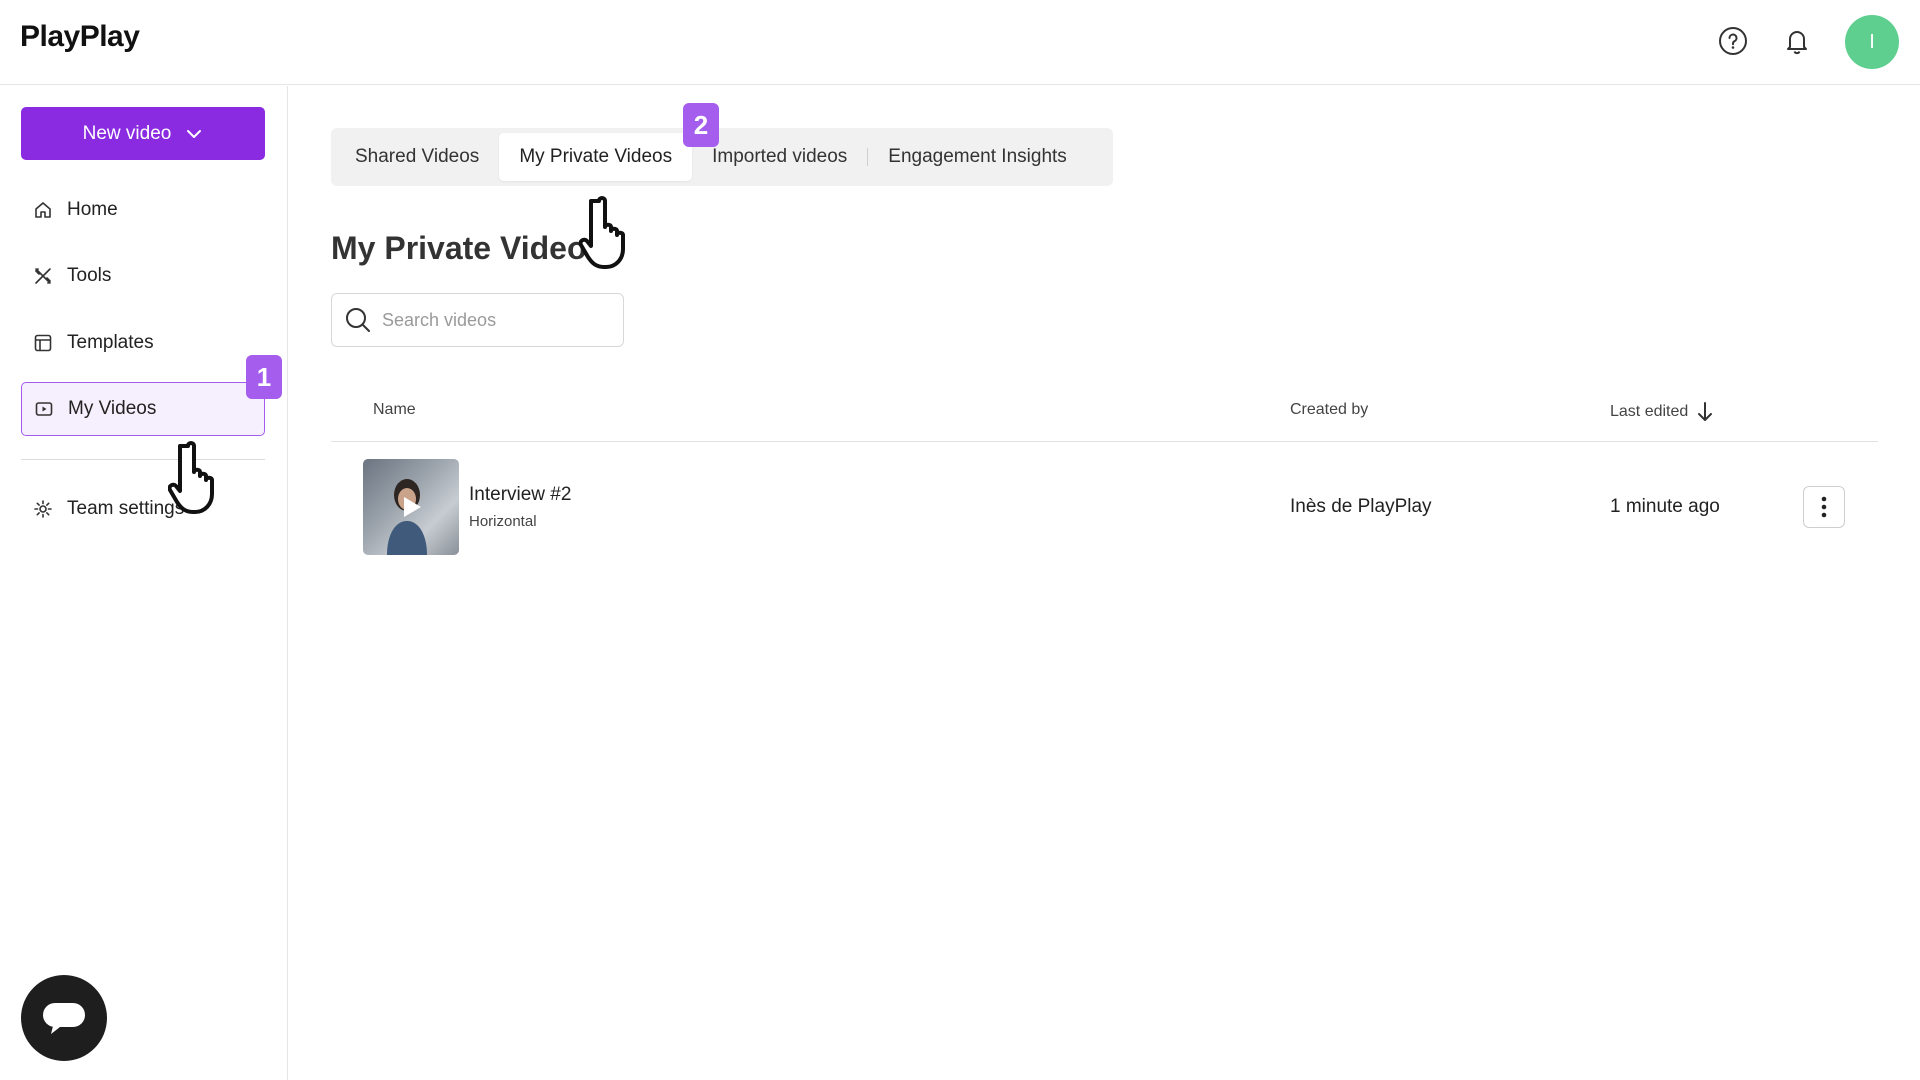 This screenshot has height=1080, width=1920. I want to click on search-box, so click(477, 320).